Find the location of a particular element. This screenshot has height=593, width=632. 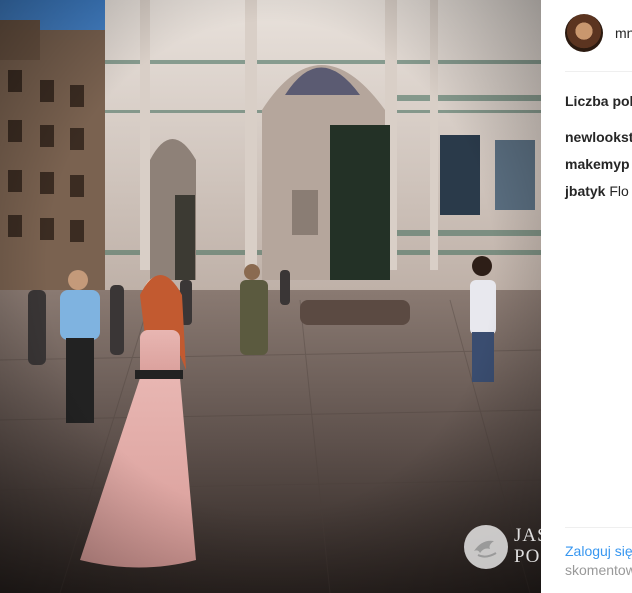

login-link: Zaloguj się is located at coordinates (598, 551).